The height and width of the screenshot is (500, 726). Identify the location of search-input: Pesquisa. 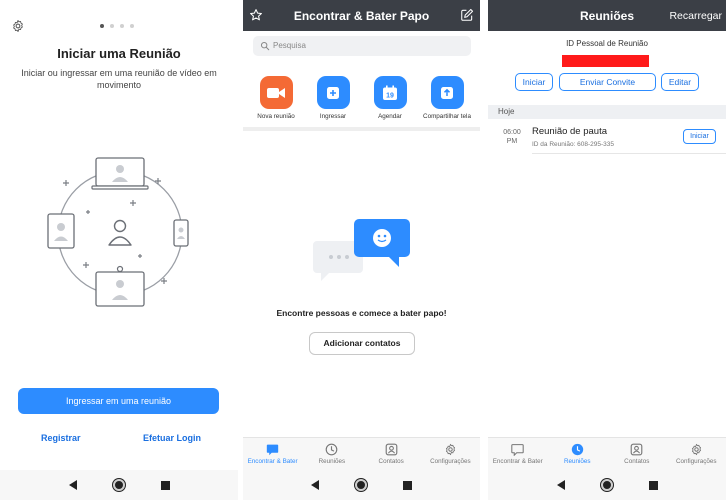
(362, 46).